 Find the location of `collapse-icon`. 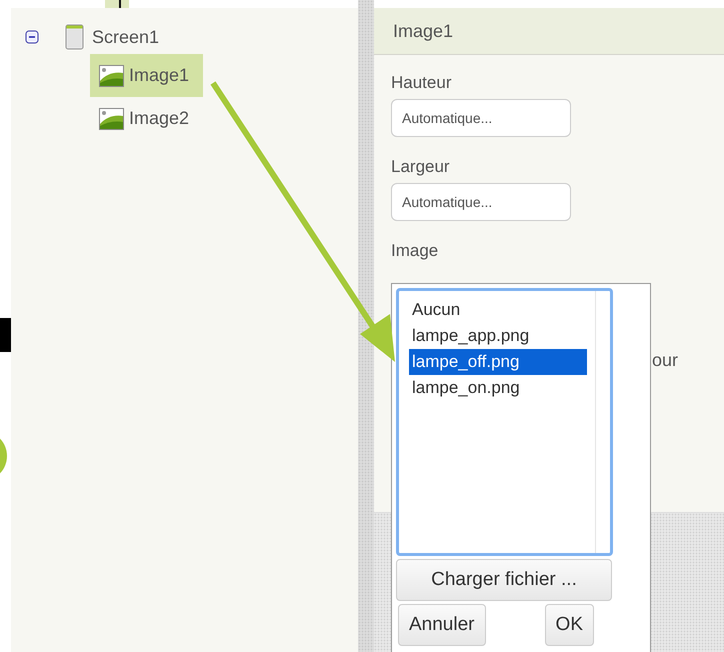

collapse-icon is located at coordinates (32, 37).